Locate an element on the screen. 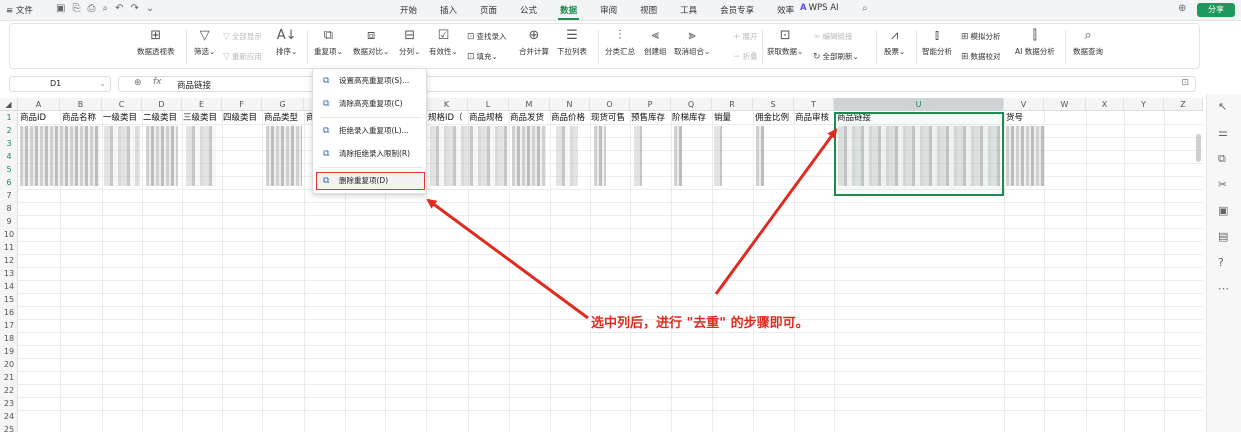 The height and width of the screenshot is (432, 1241). formula-input: ⊕ fx 商品链接 ⊡ is located at coordinates (657, 84).